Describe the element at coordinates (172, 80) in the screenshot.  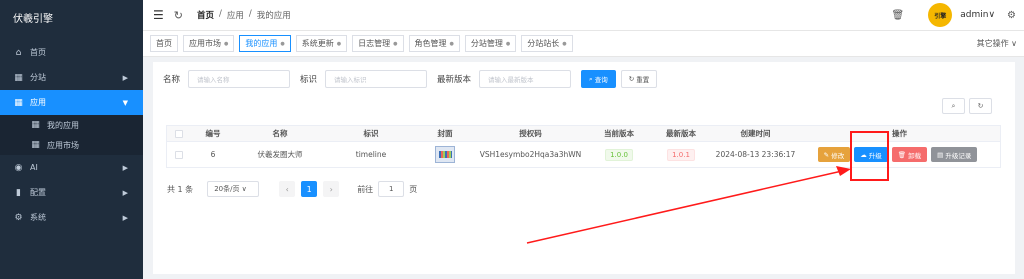
I see `name-label: 名称` at that location.